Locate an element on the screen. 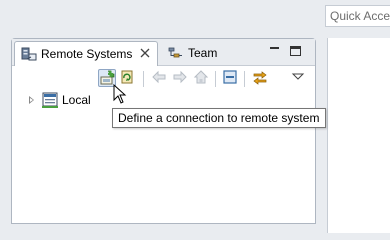  editor-area is located at coordinates (358, 135).